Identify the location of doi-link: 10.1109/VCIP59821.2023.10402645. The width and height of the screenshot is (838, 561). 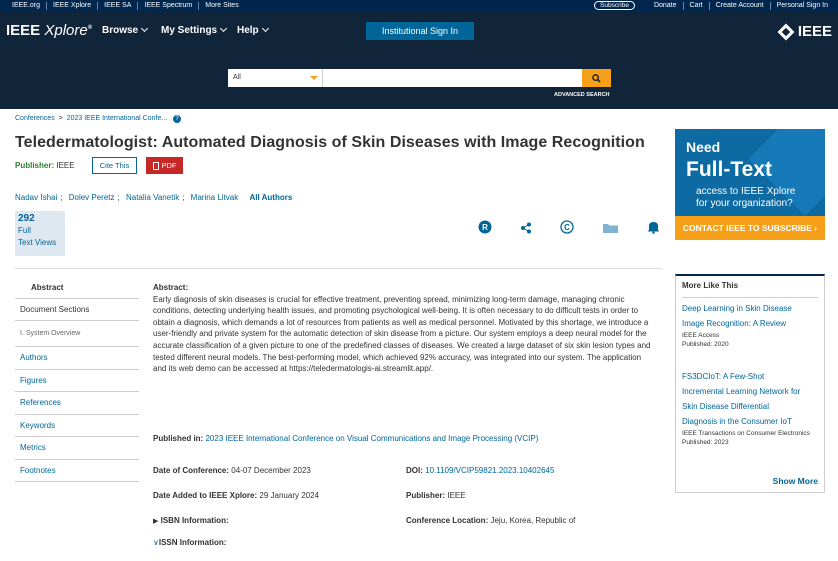
(489, 470).